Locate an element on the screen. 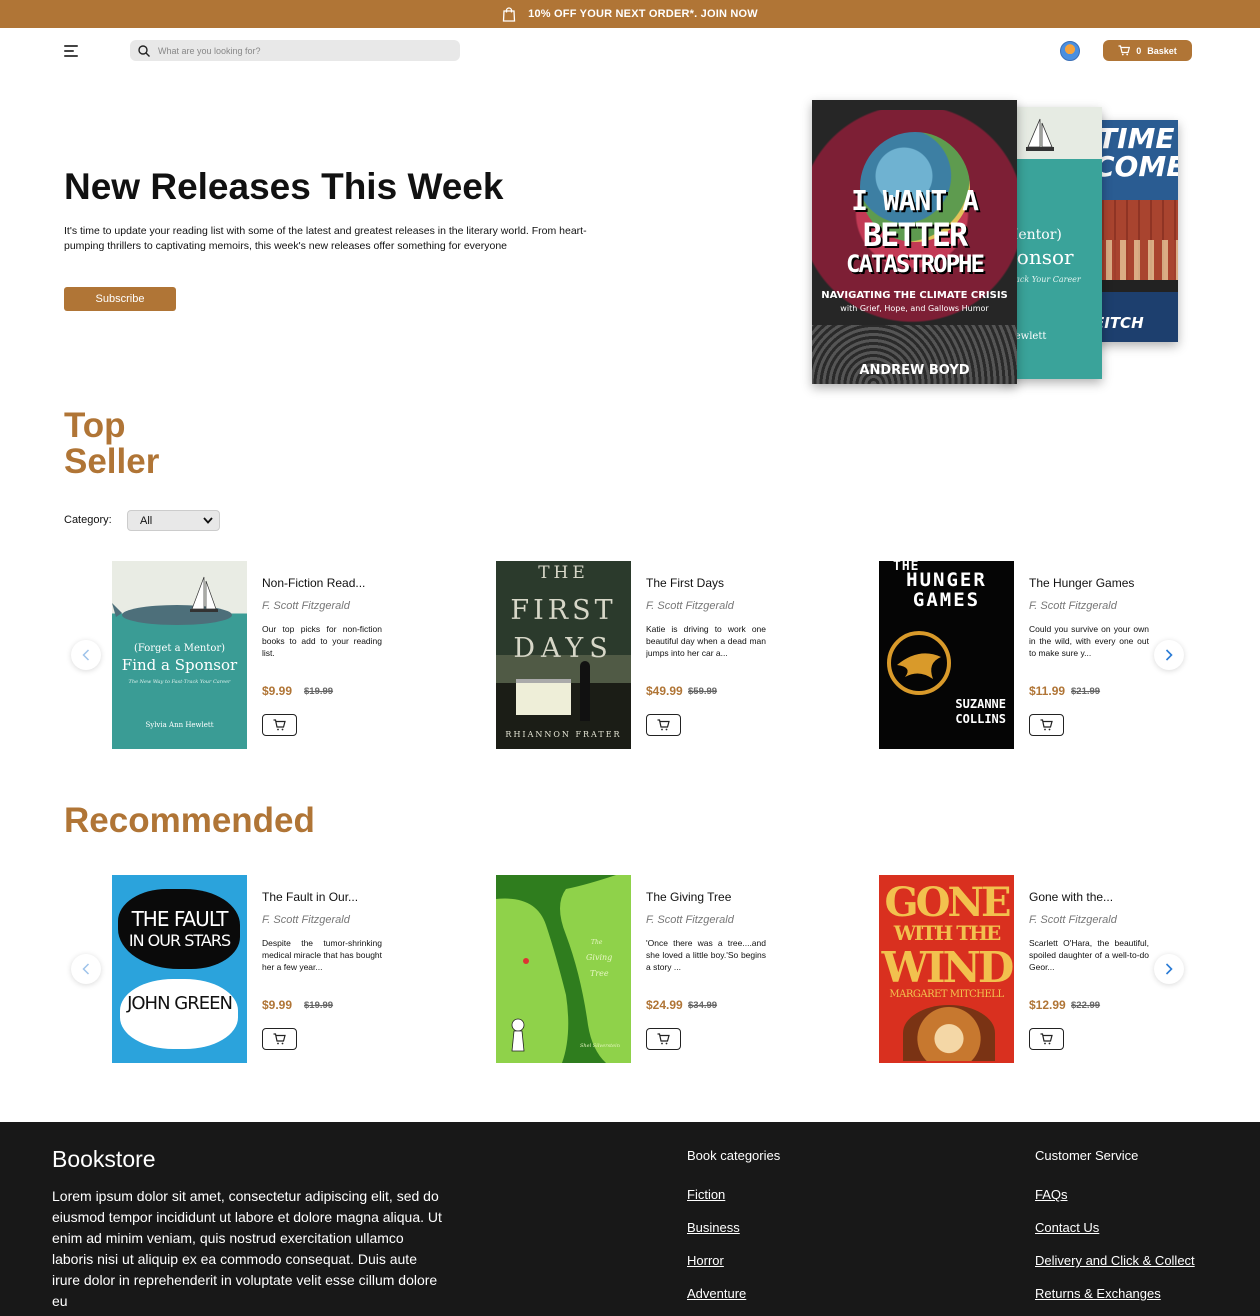 The height and width of the screenshot is (1316, 1260). tree-illustration is located at coordinates (556, 969).